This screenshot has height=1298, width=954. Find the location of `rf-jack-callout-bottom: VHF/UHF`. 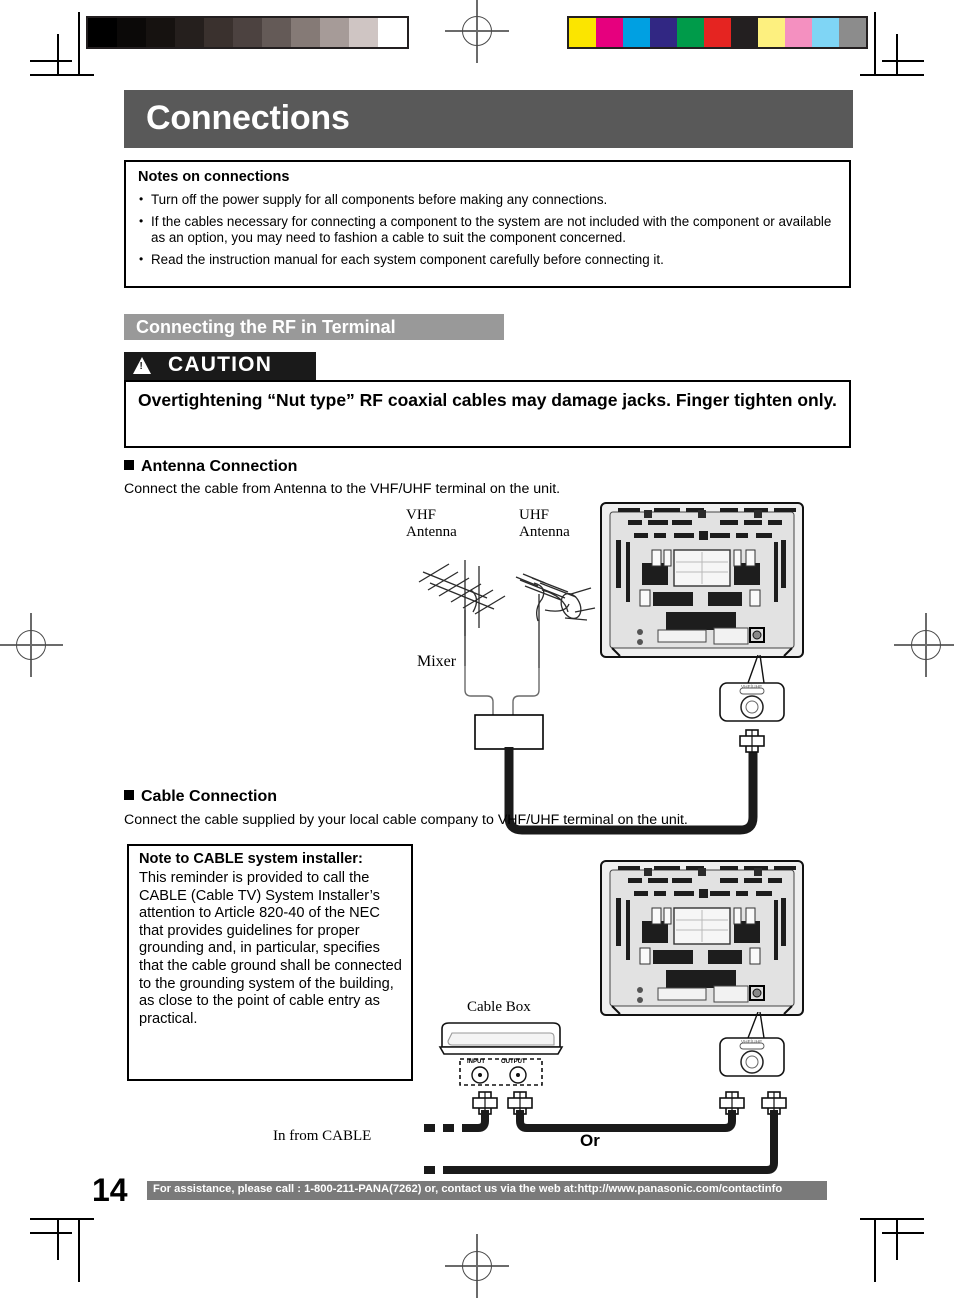

rf-jack-callout-bottom: VHF/UHF is located at coordinates (755, 1057).